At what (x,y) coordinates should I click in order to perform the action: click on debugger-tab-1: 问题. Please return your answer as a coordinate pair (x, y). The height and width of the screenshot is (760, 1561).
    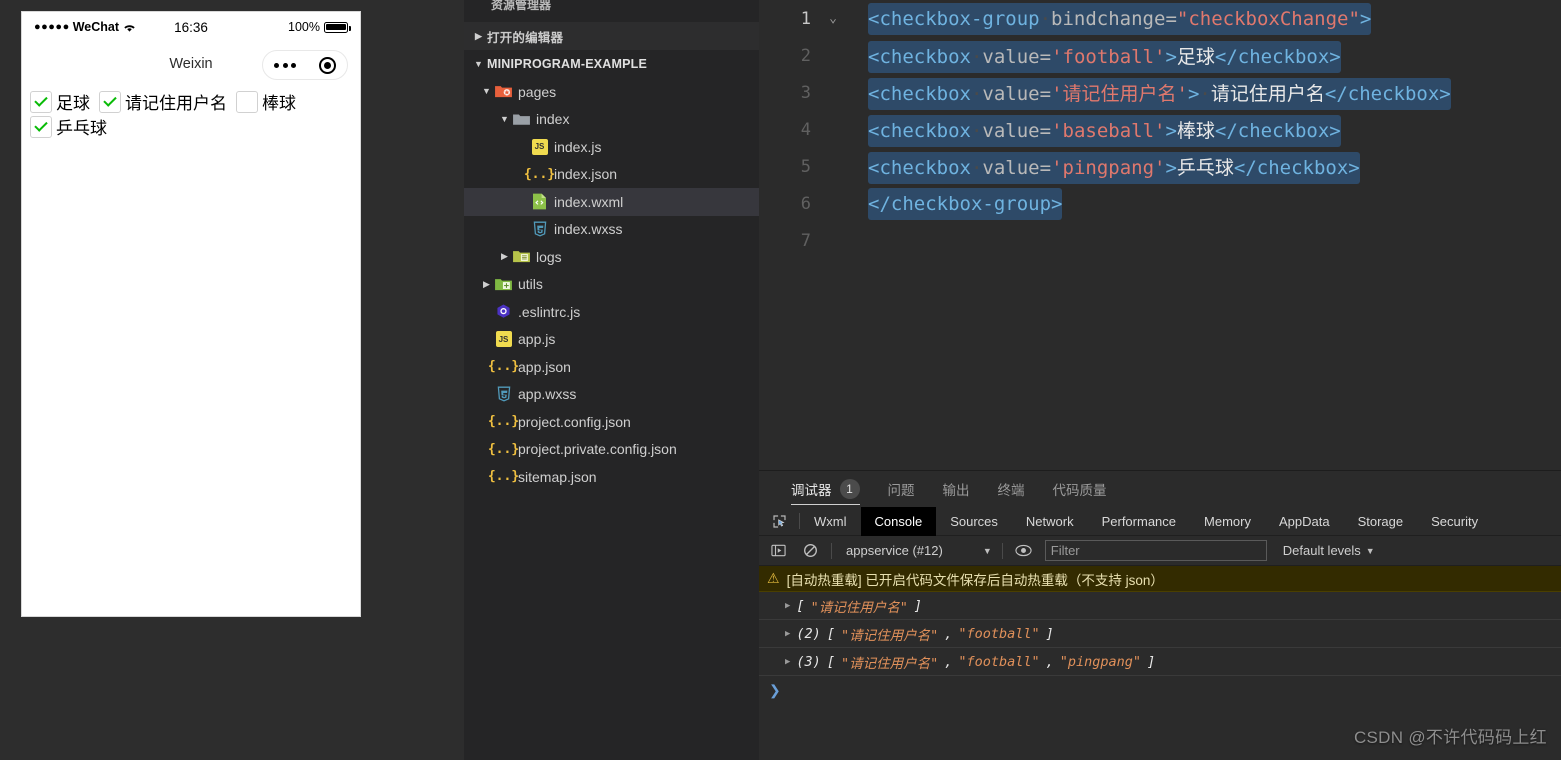
    Looking at the image, I should click on (901, 489).